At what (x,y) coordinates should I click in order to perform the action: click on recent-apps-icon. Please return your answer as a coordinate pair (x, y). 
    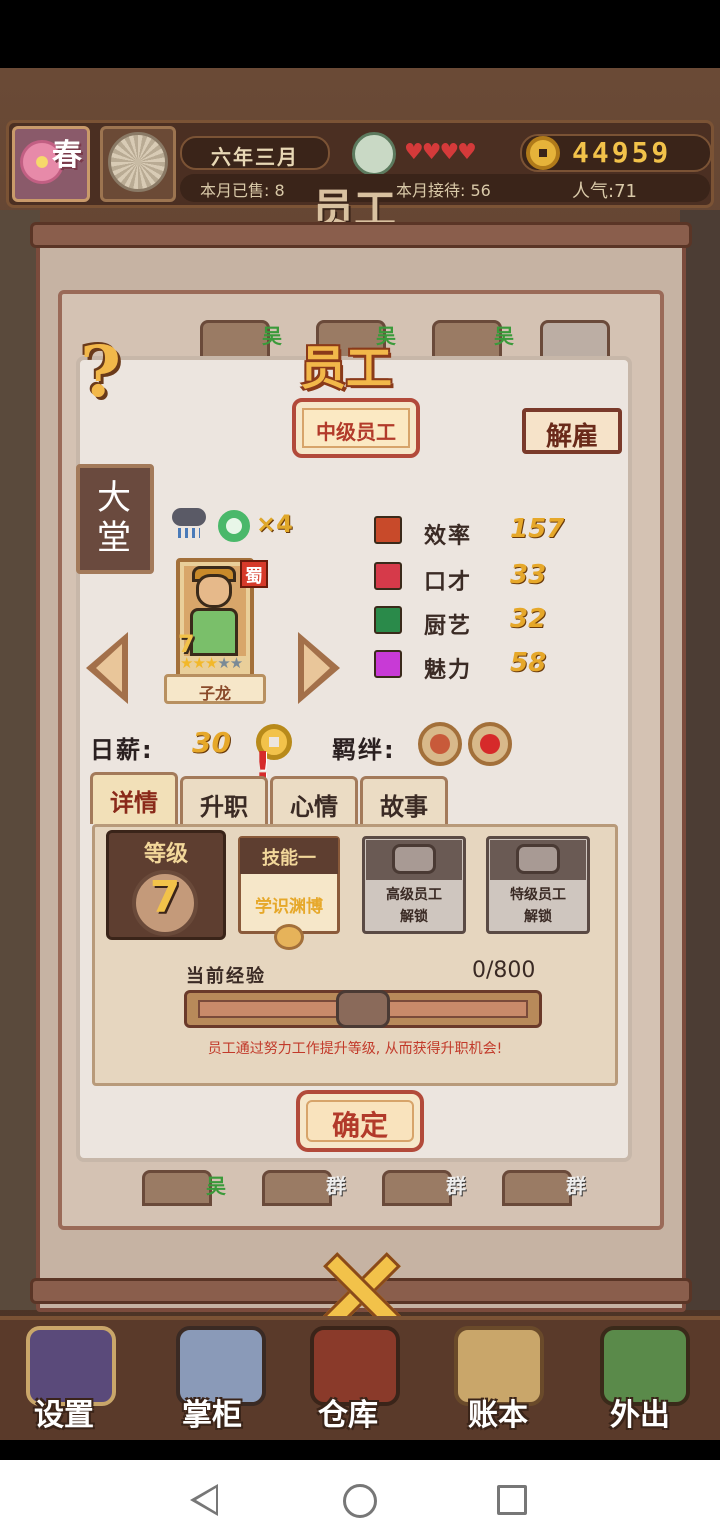
    Looking at the image, I should click on (512, 1500).